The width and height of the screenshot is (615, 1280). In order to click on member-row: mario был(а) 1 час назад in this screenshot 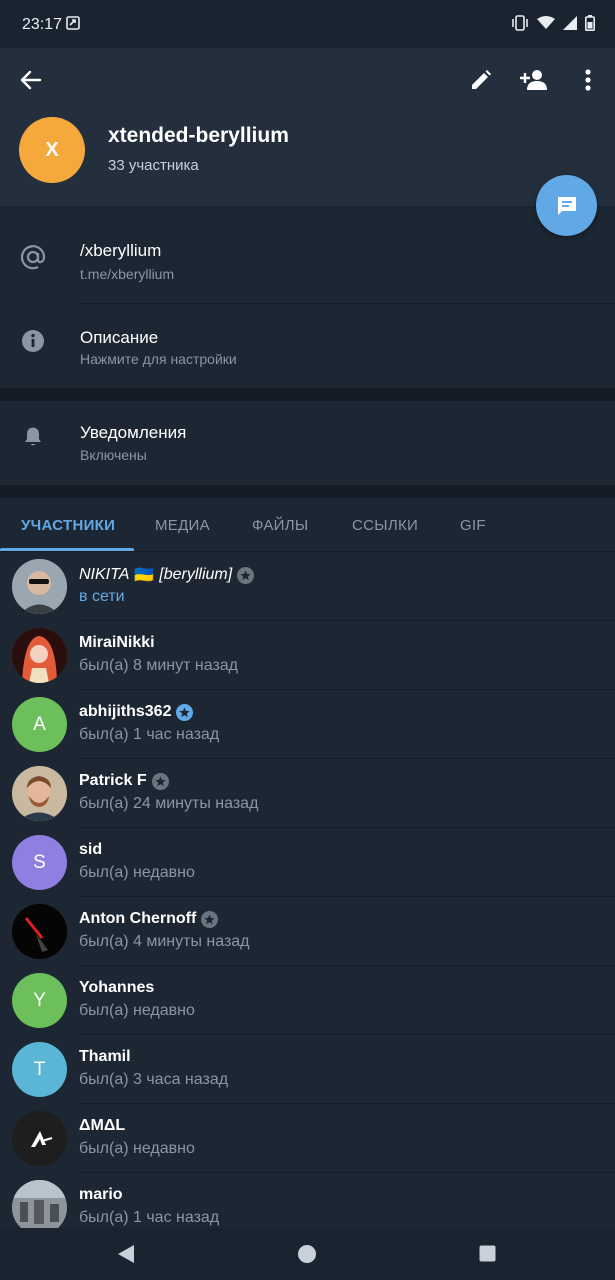, I will do `click(307, 1200)`.